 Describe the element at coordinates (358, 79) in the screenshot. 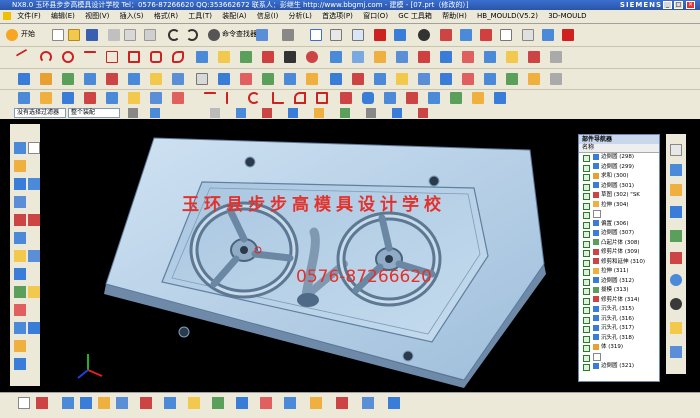

I see `pattern-icon` at that location.